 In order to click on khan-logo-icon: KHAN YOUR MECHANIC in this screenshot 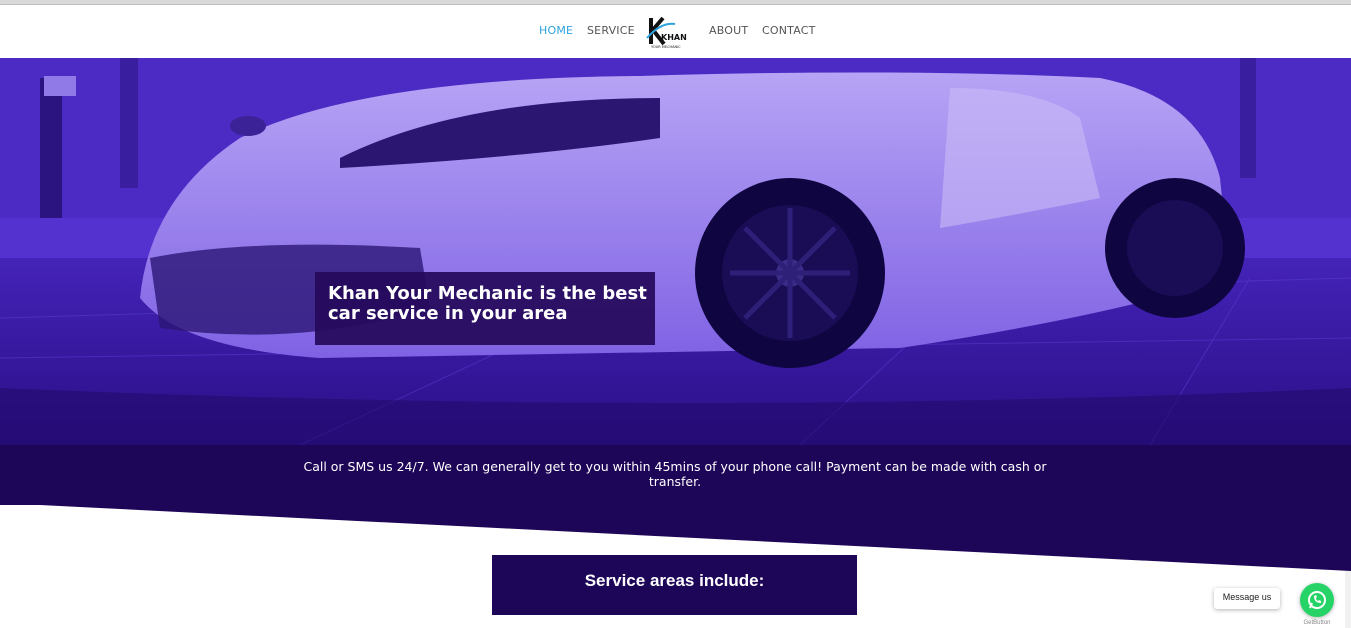, I will do `click(666, 32)`.